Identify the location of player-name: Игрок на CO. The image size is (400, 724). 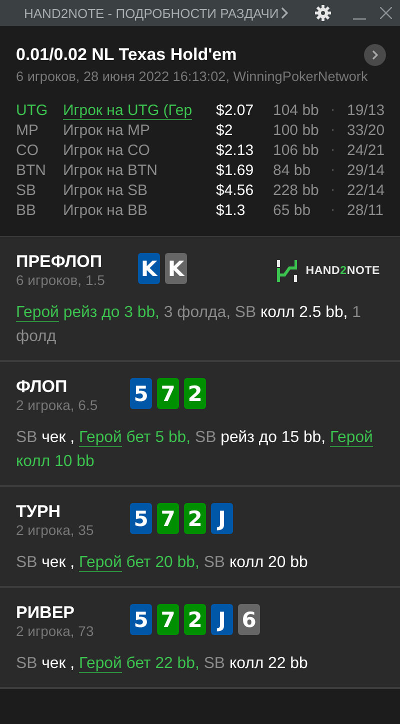
(106, 150).